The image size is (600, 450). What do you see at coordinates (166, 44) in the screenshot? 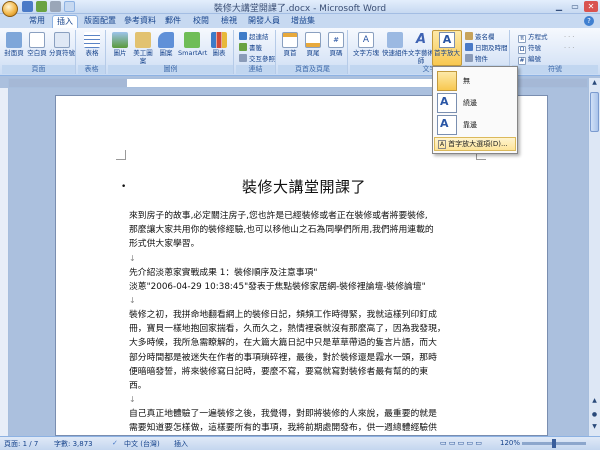
I see `shapes-button: 圖案` at bounding box center [166, 44].